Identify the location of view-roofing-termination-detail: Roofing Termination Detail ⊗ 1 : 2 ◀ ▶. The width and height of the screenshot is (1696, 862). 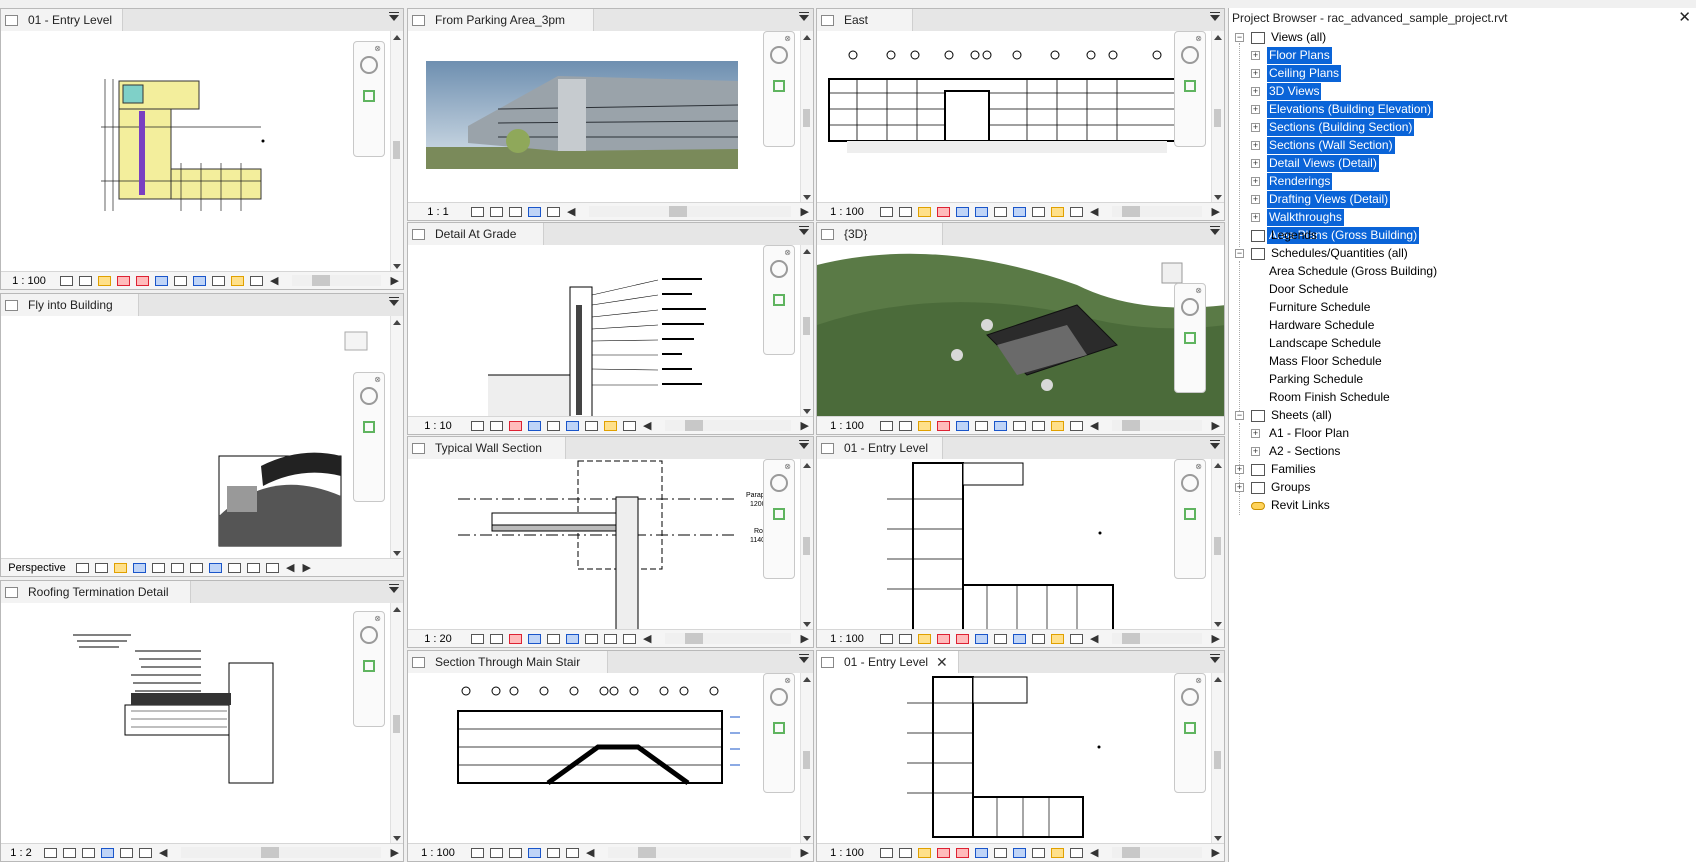
(202, 721).